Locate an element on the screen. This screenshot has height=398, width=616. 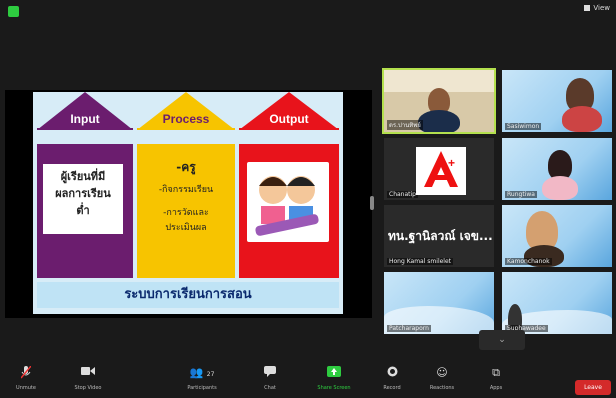
record-icon is located at coordinates (392, 373).